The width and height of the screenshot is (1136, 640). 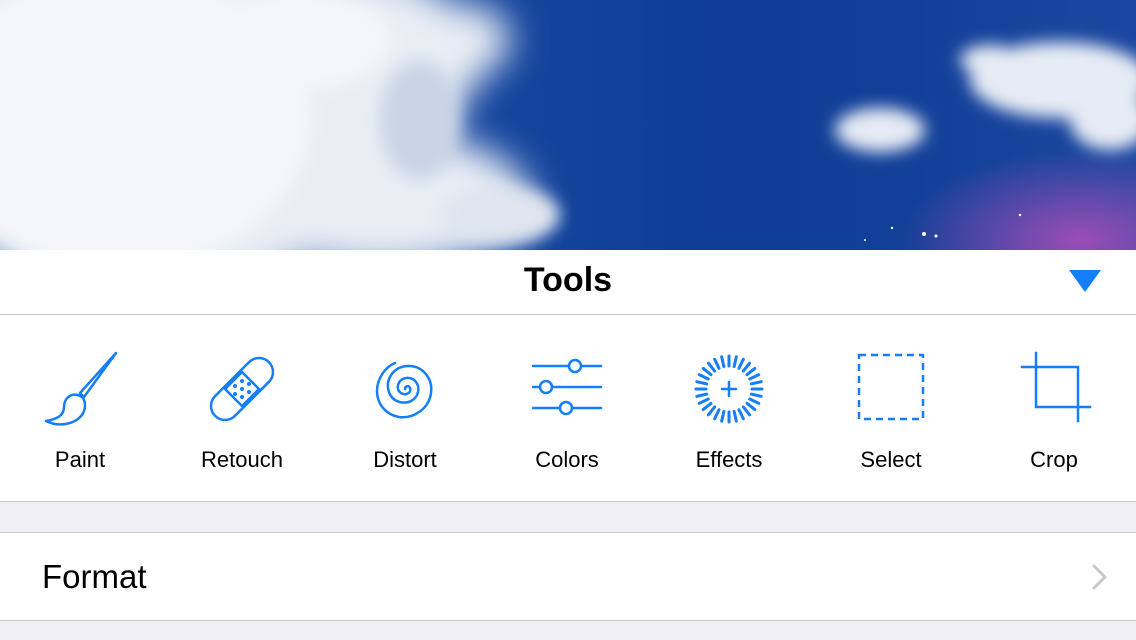 I want to click on tools-panel-header: Tools, so click(x=568, y=282).